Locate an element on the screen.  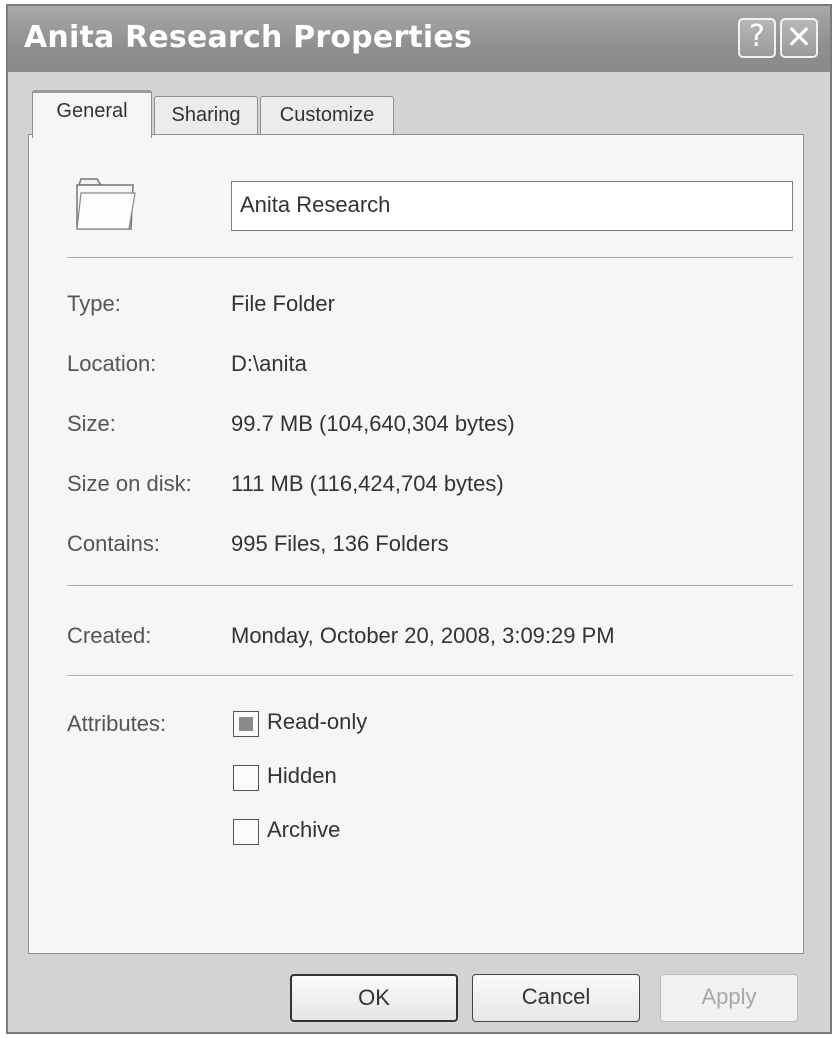
apply-button: Apply is located at coordinates (729, 998).